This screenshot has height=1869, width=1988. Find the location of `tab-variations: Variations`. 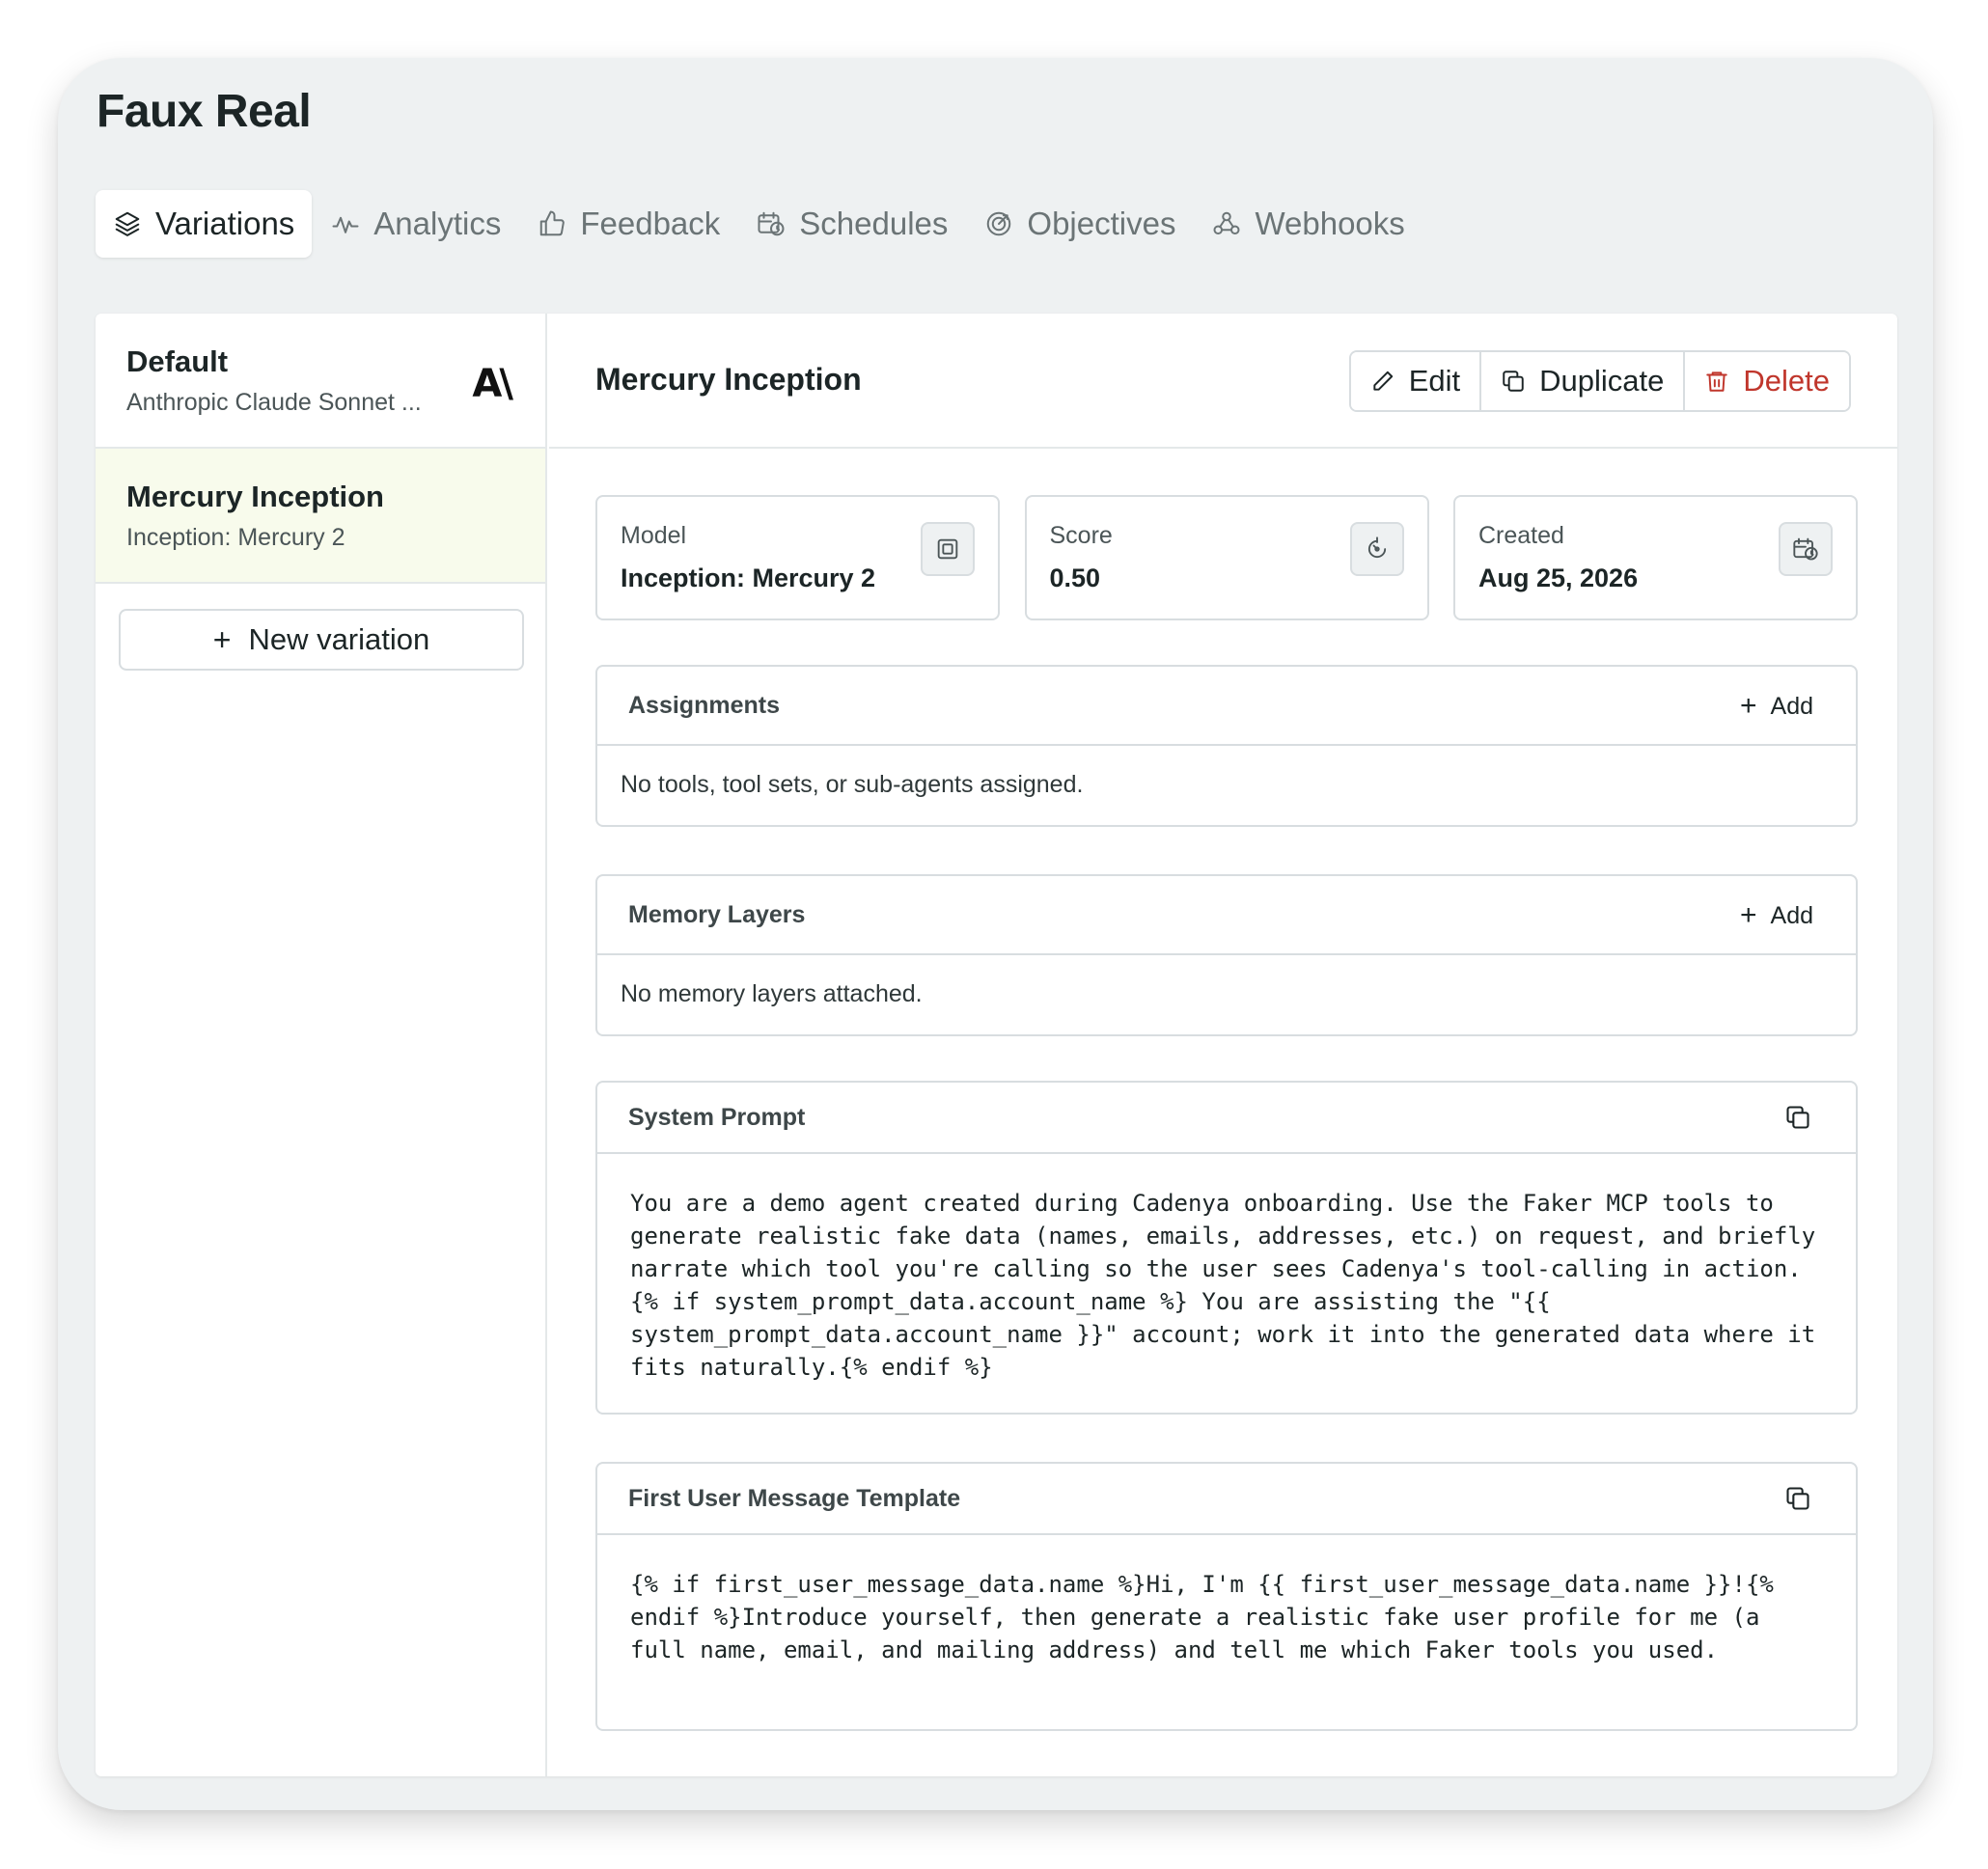

tab-variations: Variations is located at coordinates (204, 224).